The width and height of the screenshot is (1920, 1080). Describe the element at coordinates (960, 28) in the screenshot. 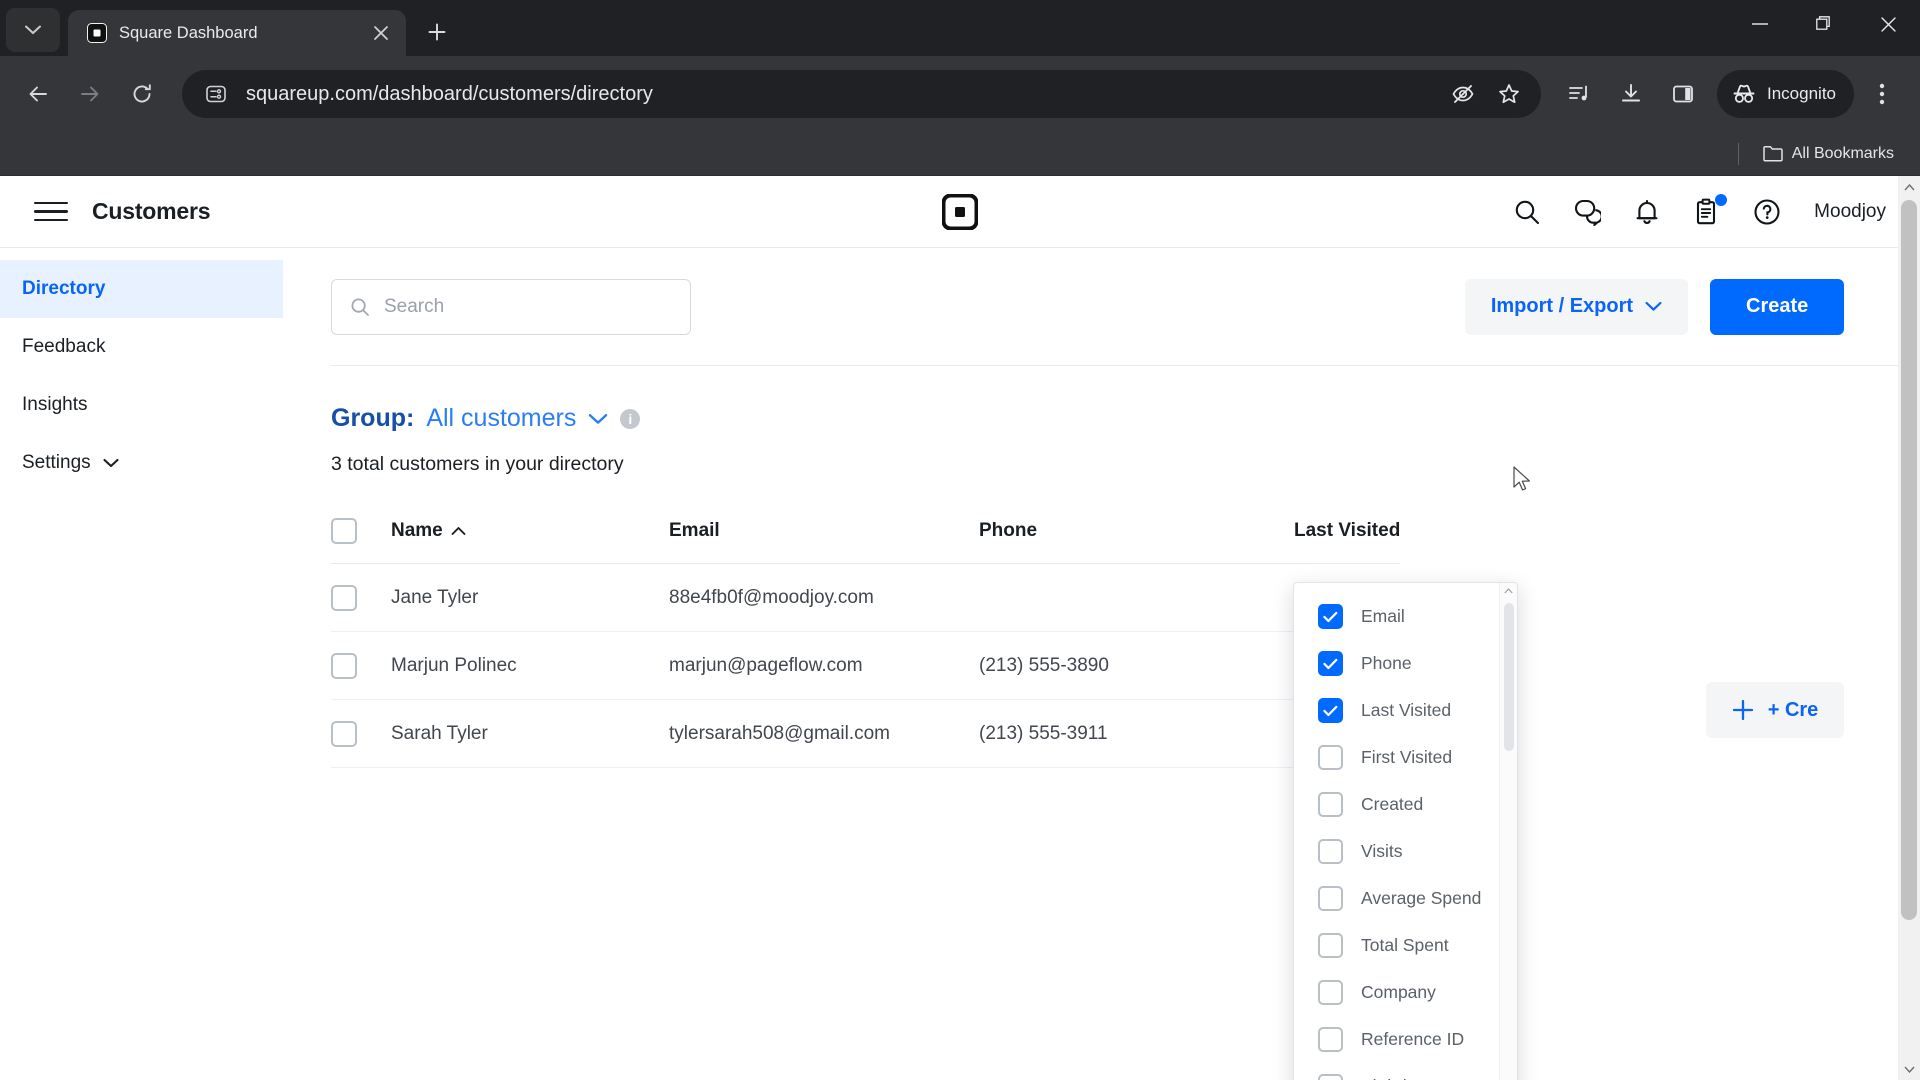

I see `tab-strip: Square Dashboard` at that location.